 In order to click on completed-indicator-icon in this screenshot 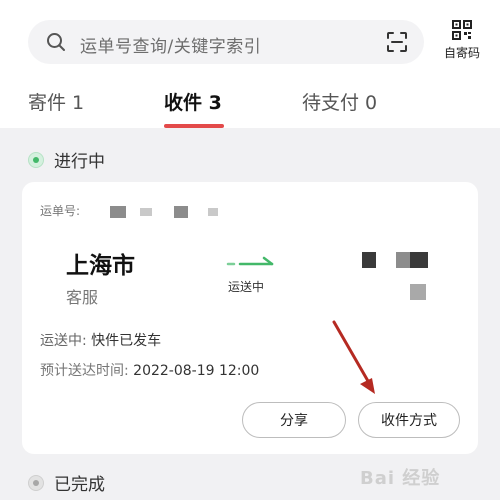, I will do `click(36, 482)`.